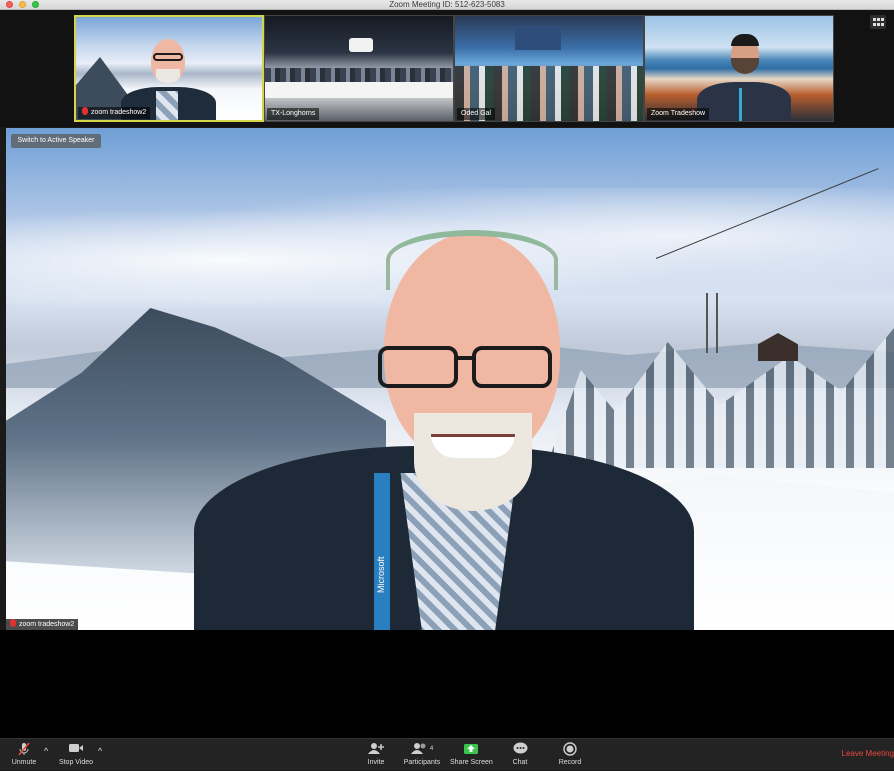 The image size is (894, 771). I want to click on participant-count: 4, so click(431, 749).